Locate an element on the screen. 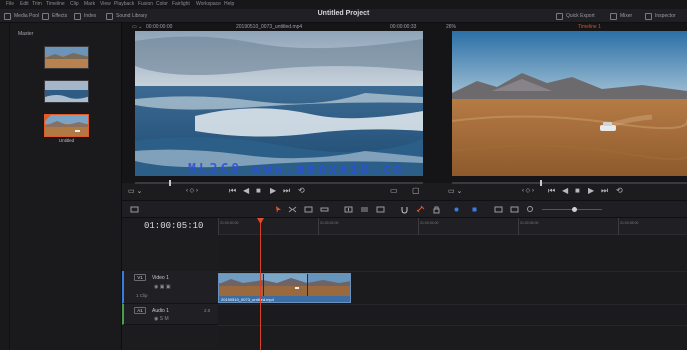  timeline-play-reverse-icon: ◀ is located at coordinates (565, 190).